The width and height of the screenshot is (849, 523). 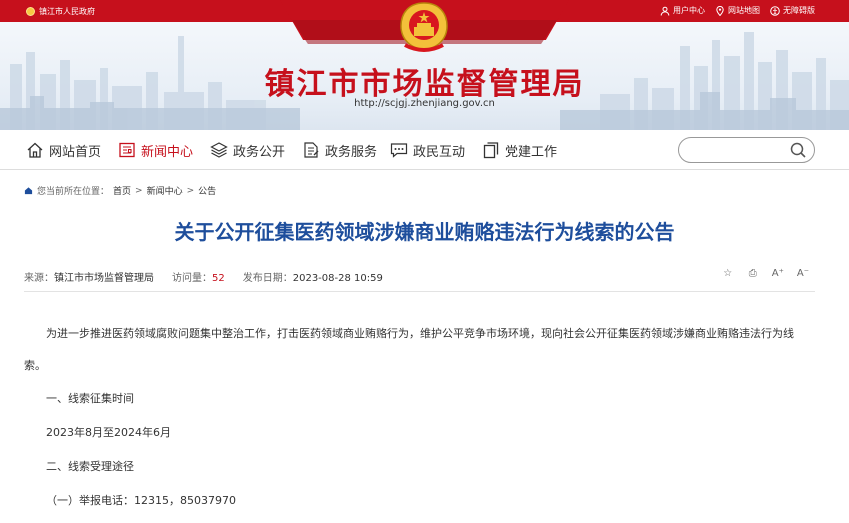 What do you see at coordinates (267, 278) in the screenshot?
I see `date-label: 发布日期：` at bounding box center [267, 278].